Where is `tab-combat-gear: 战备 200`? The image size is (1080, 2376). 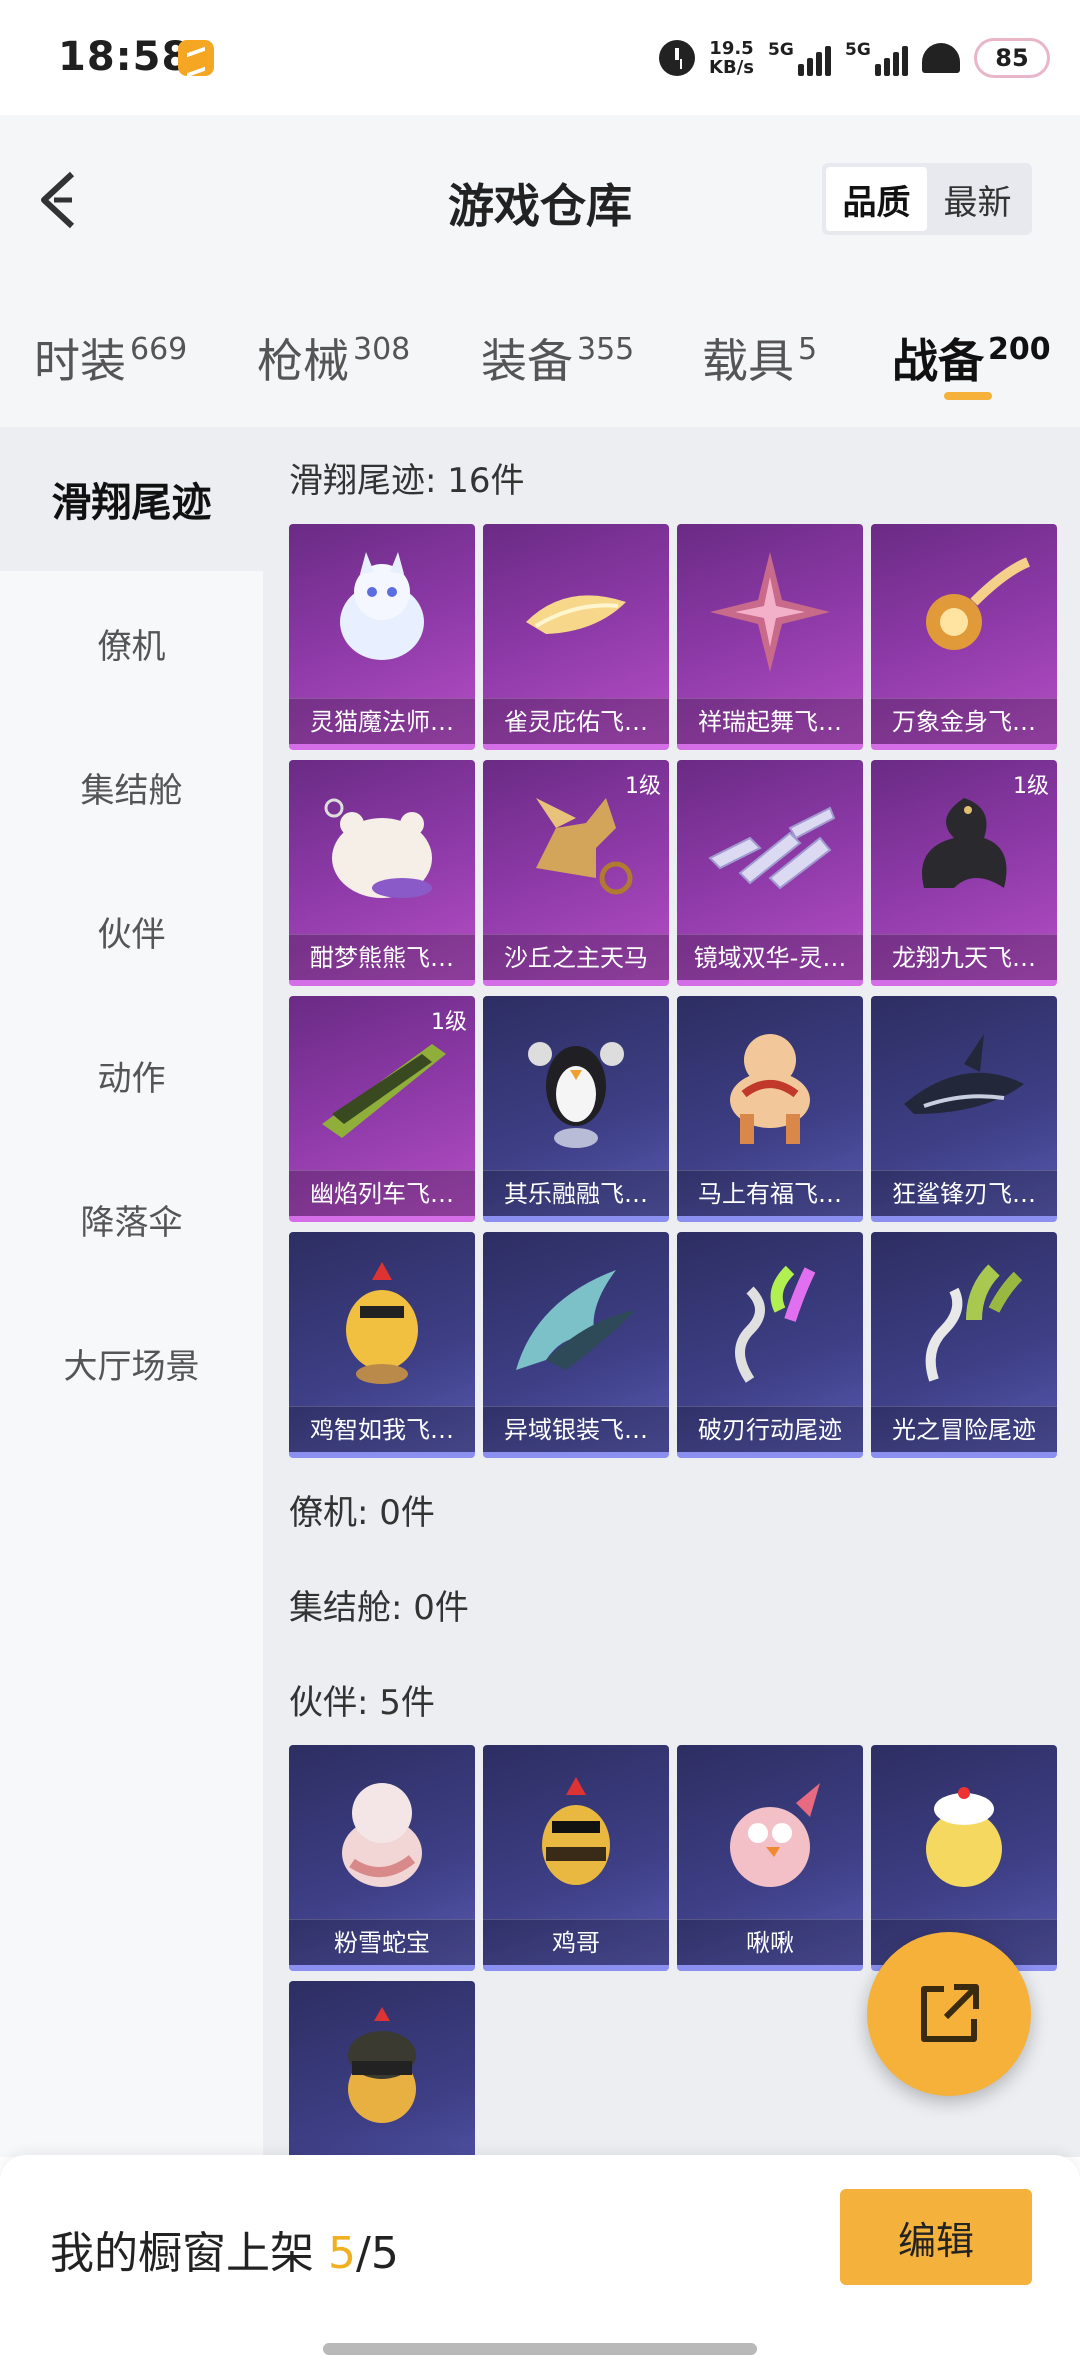
tab-combat-gear: 战备 200 is located at coordinates (971, 358).